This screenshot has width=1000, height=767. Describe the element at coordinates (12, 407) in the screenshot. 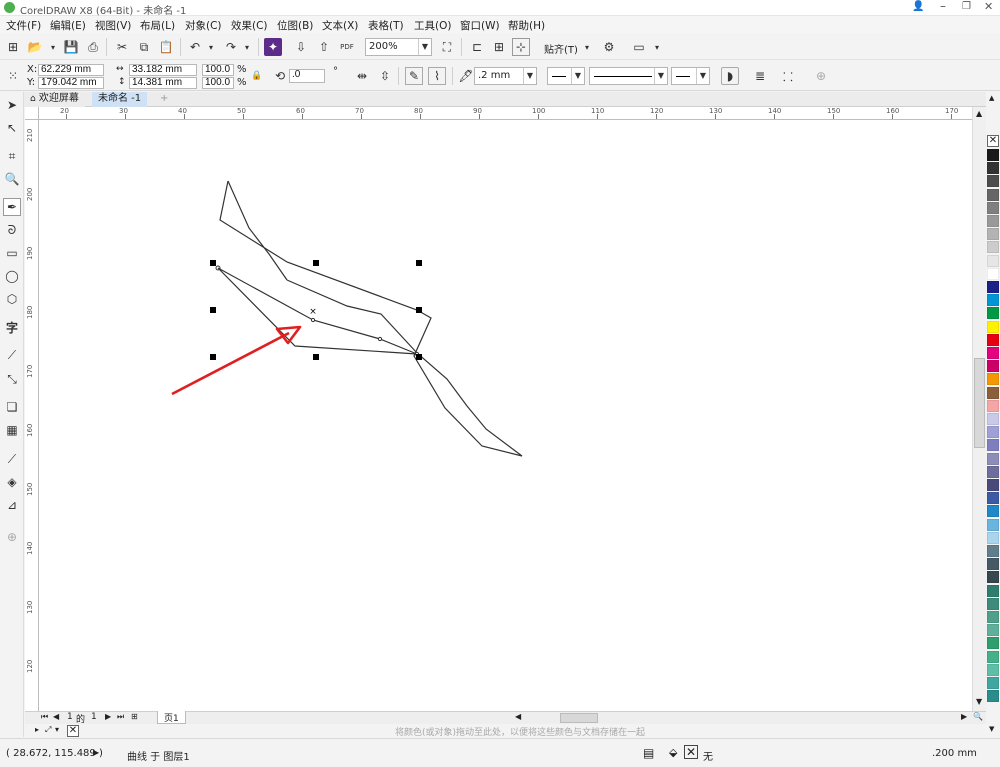

I see `drop-shadow-tool-icon: ❏` at that location.